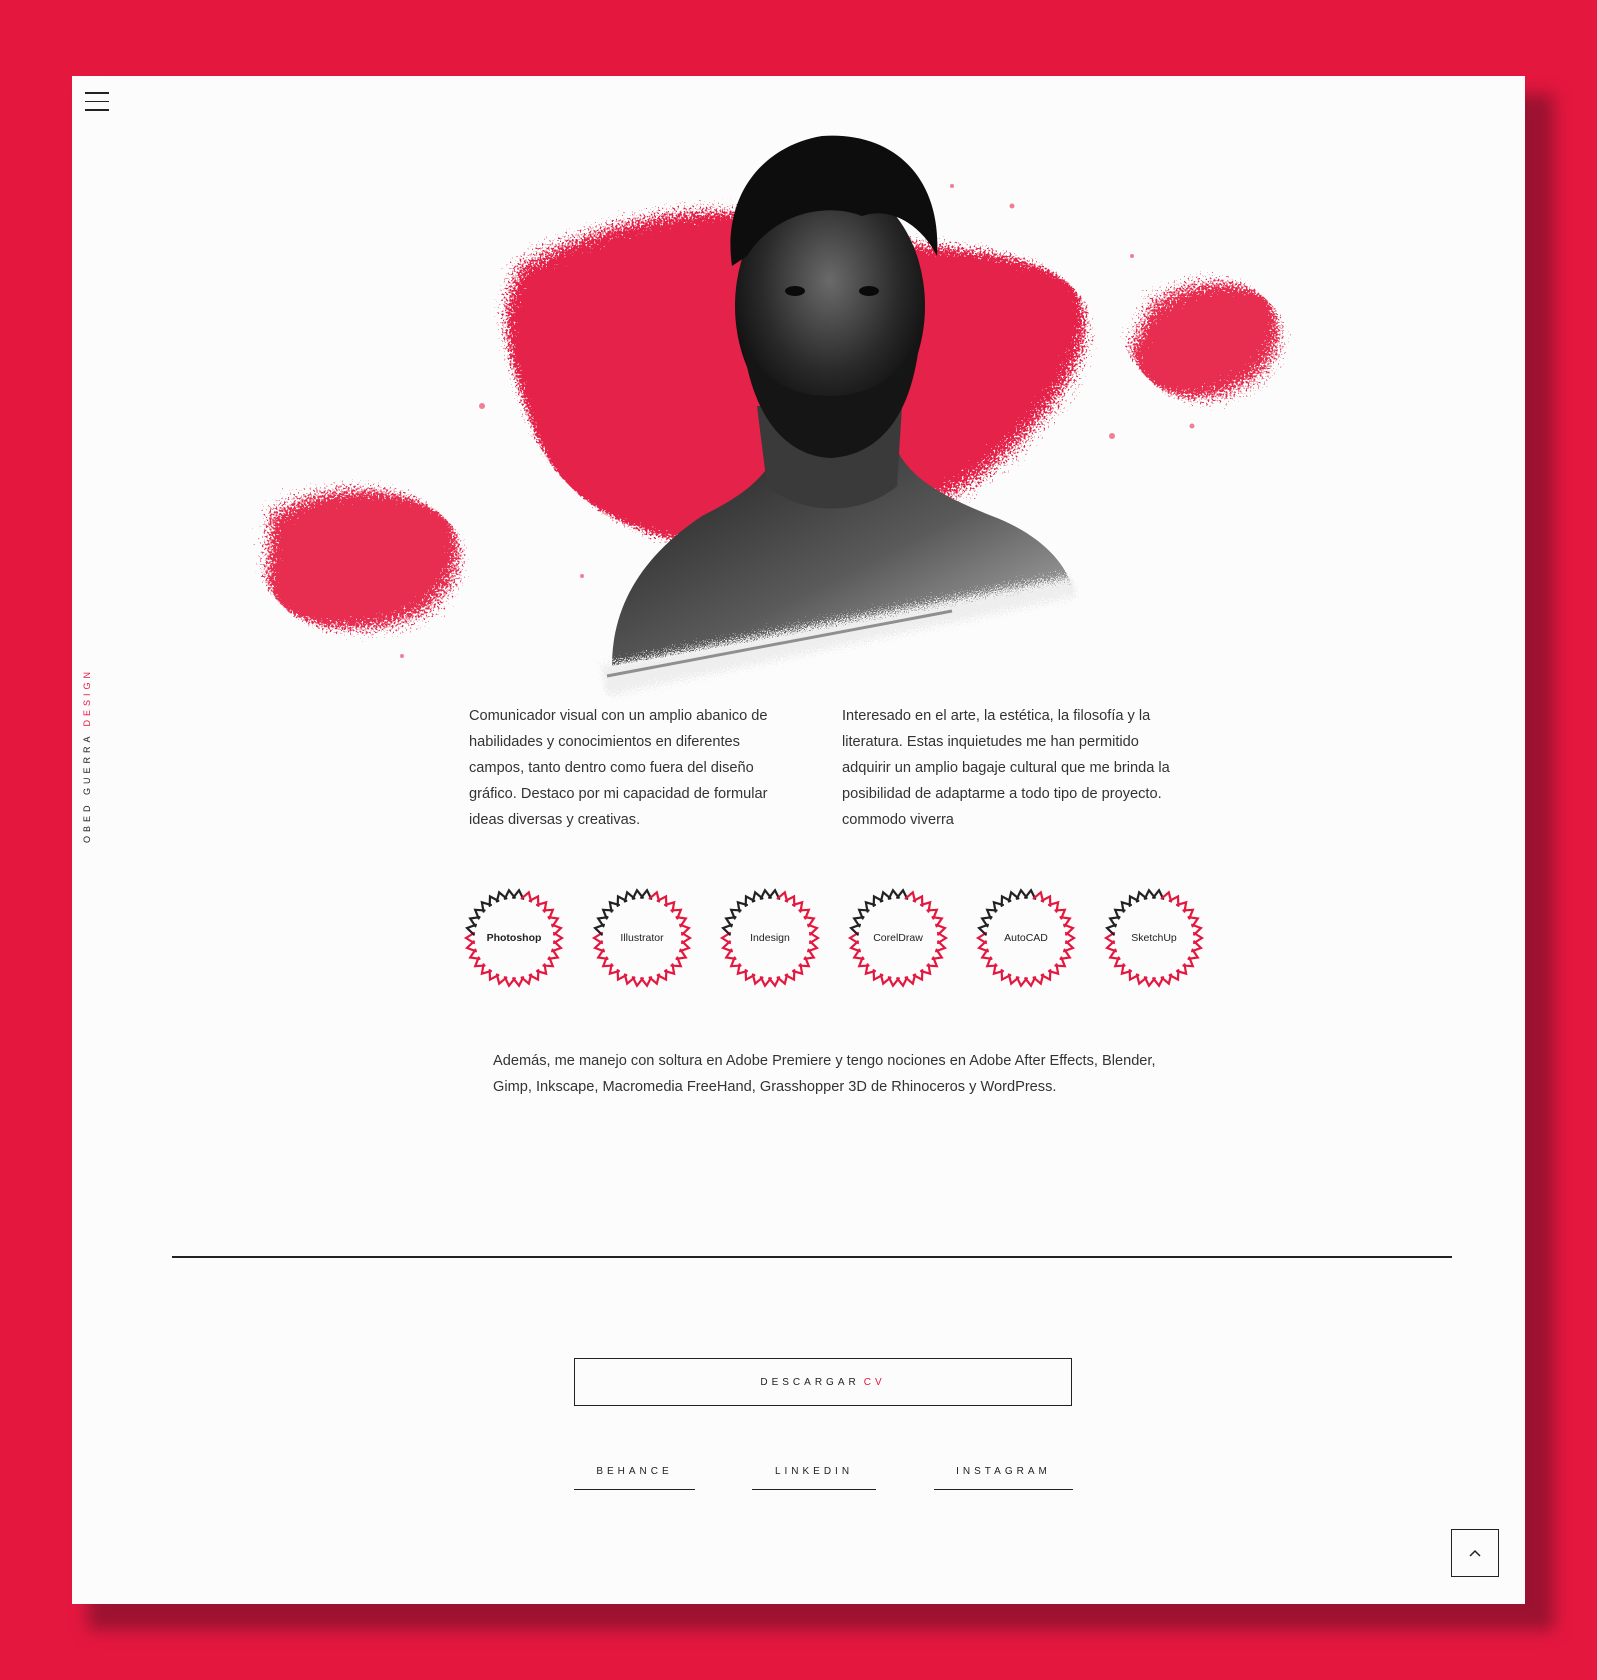 The height and width of the screenshot is (1680, 1597). I want to click on skill-label: SketchUp, so click(1154, 938).